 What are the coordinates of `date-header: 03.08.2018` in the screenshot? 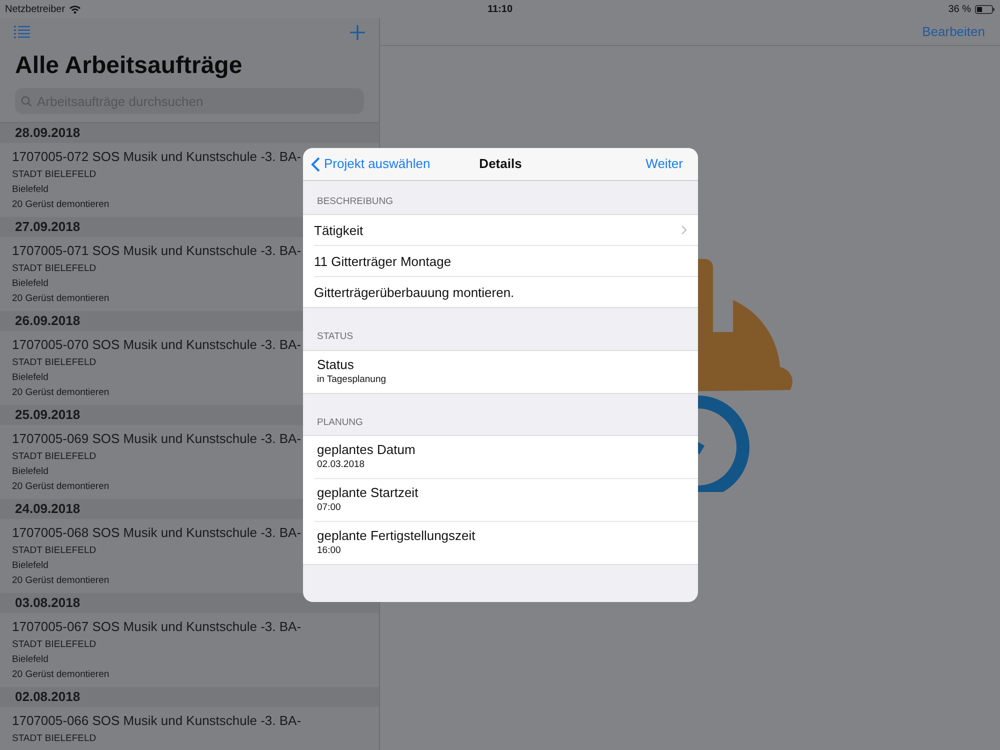 It's located at (189, 603).